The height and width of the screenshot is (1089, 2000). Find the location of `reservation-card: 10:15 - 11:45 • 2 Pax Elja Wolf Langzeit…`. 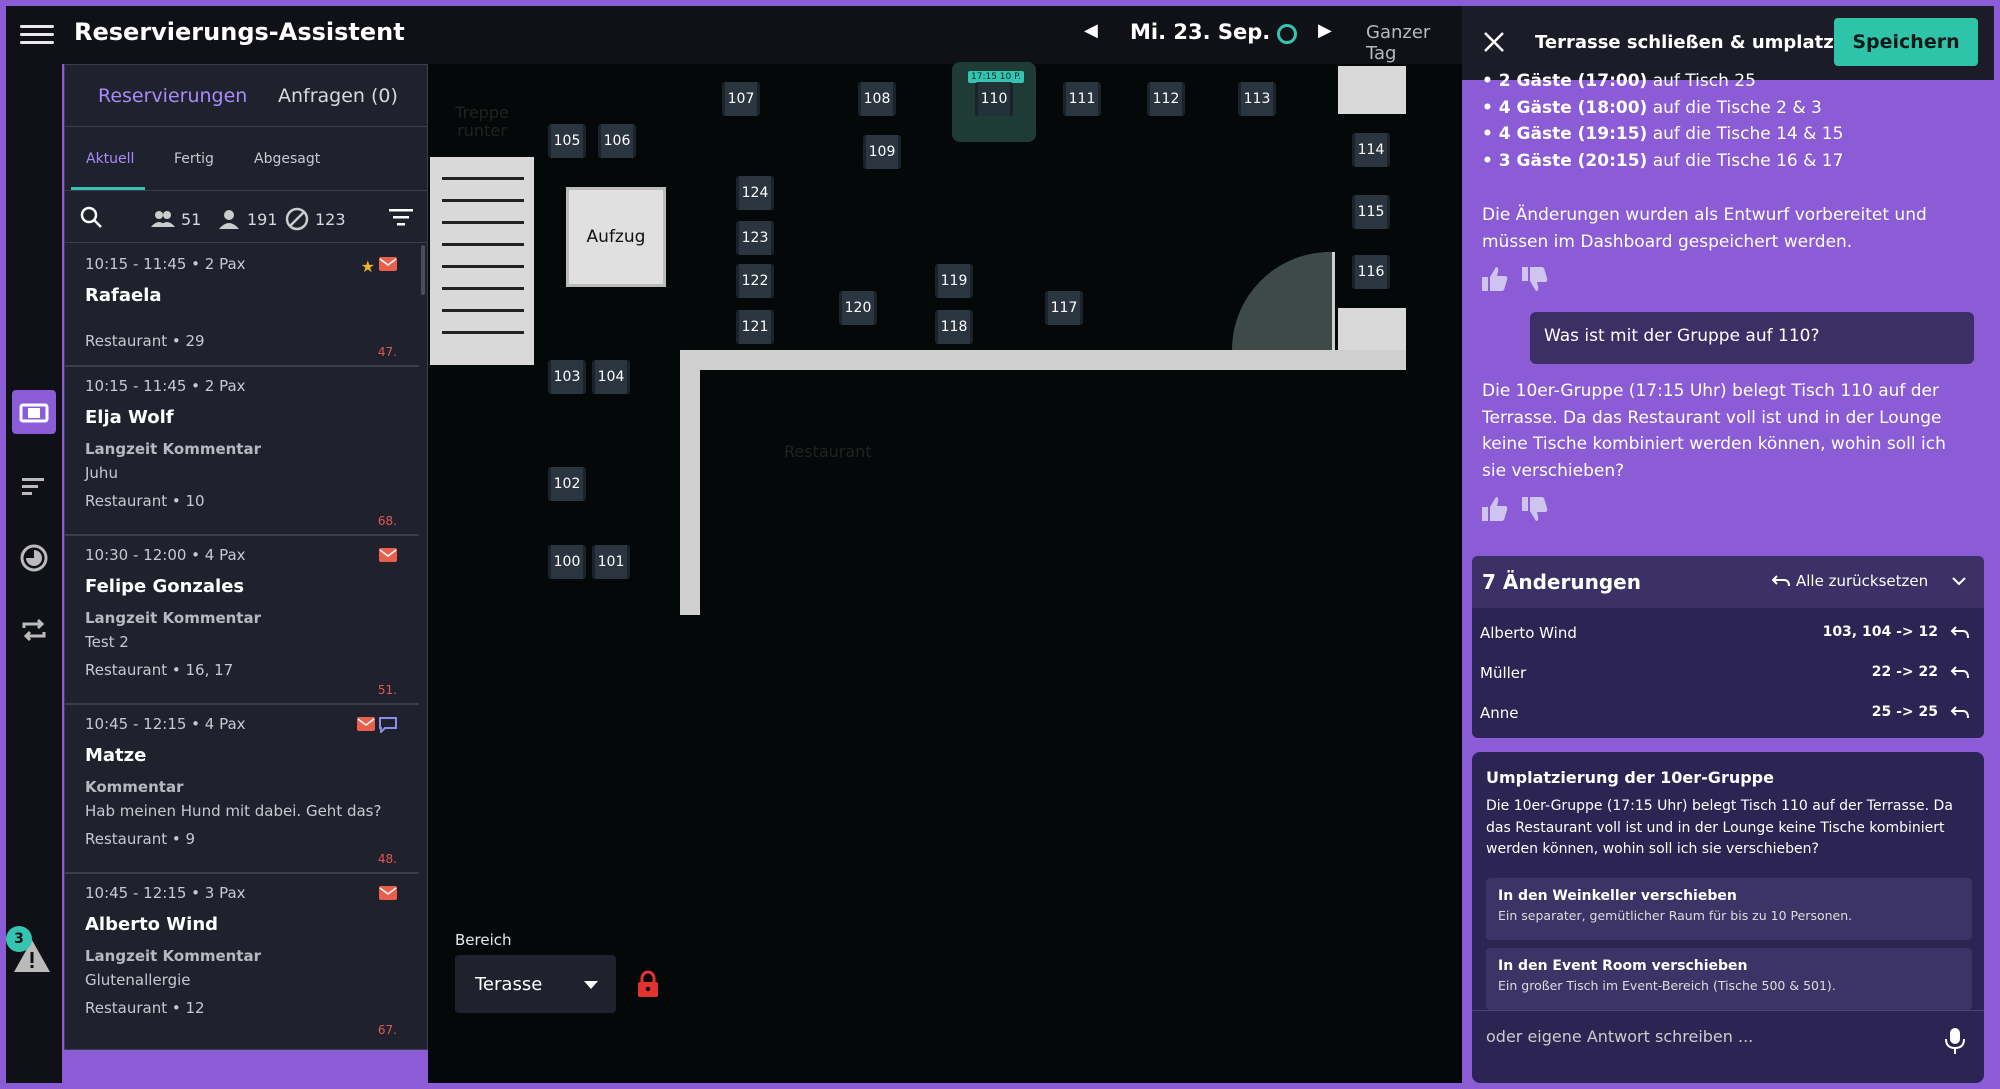

reservation-card: 10:15 - 11:45 • 2 Pax Elja Wolf Langzeit… is located at coordinates (242, 451).